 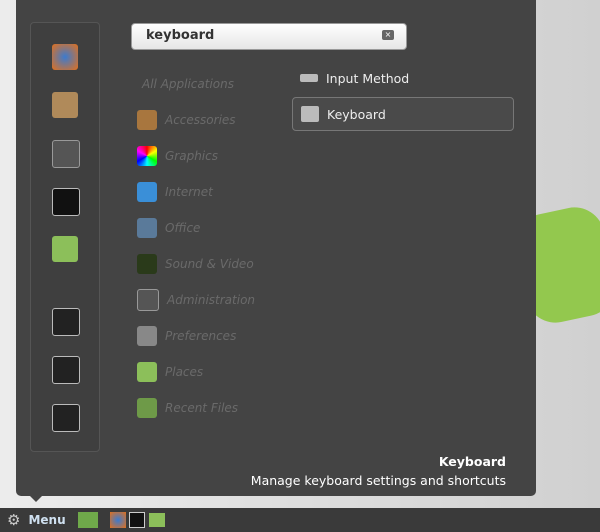 What do you see at coordinates (180, 35) in the screenshot?
I see `search-text: keyboard` at bounding box center [180, 35].